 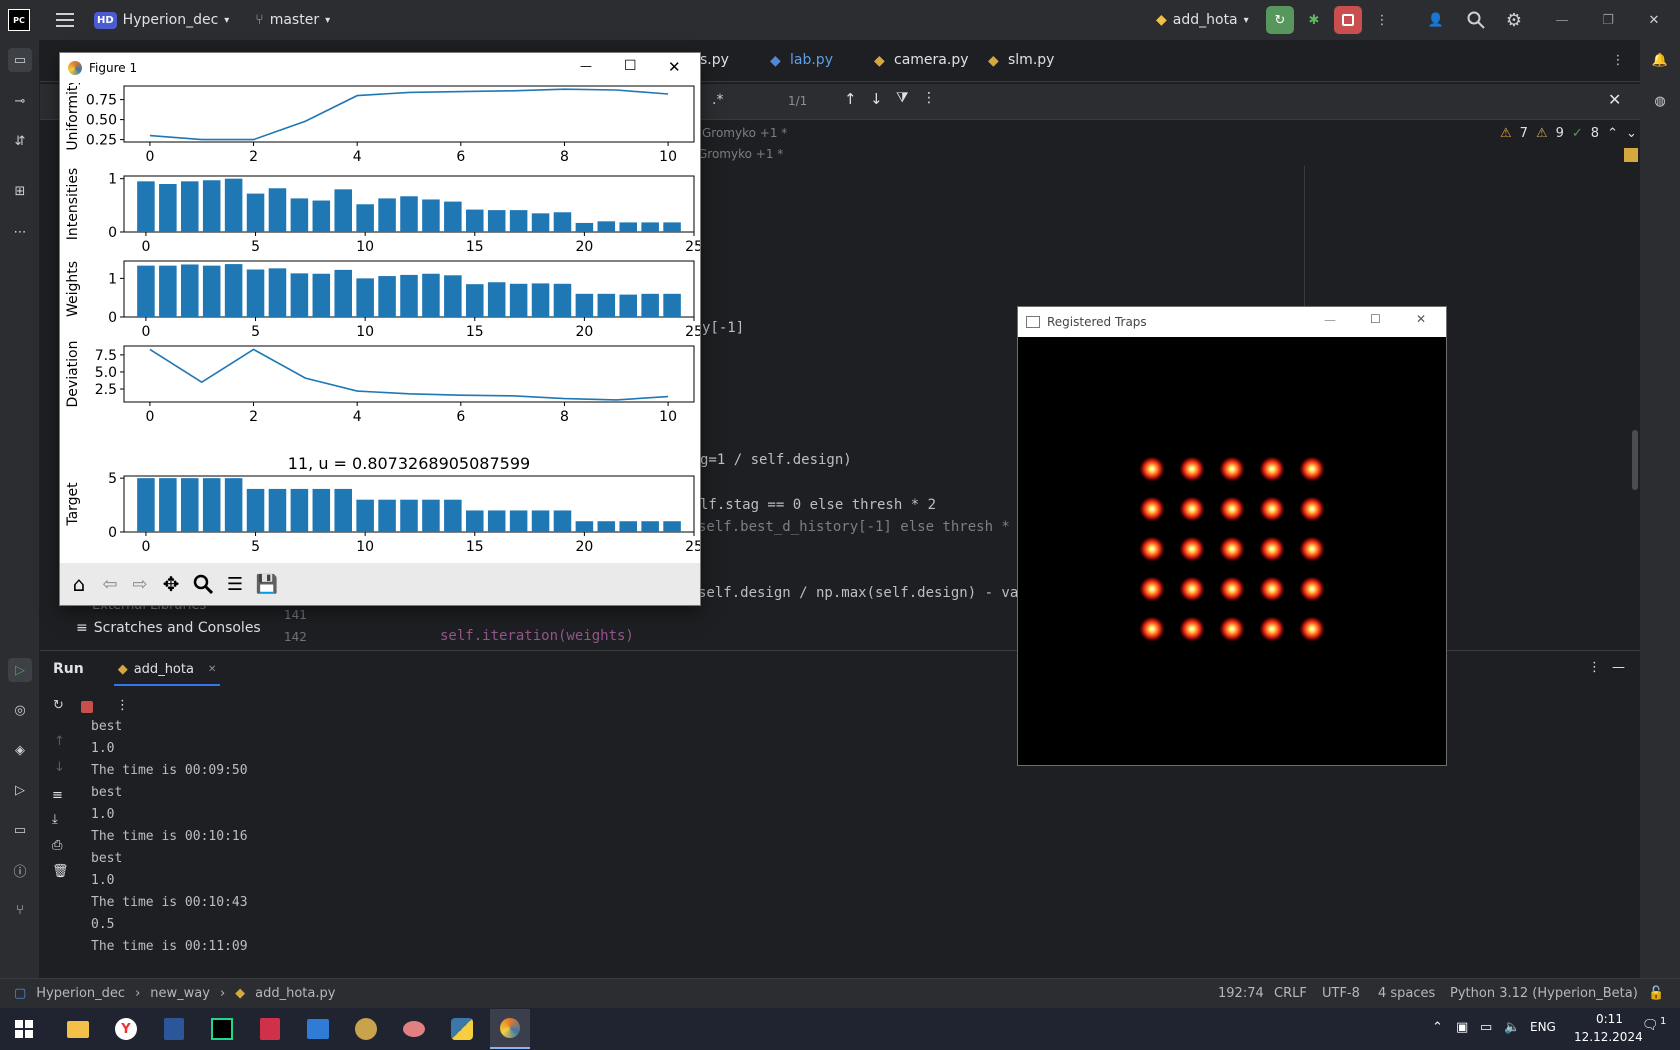 I want to click on yandex-browser-icon: Y, so click(x=126, y=1029).